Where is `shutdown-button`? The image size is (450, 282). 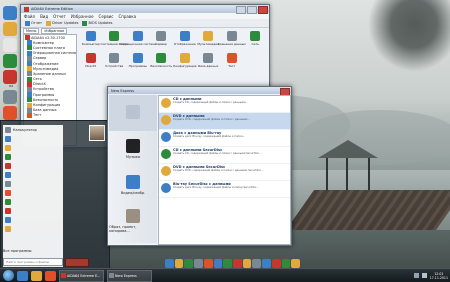
shutdown-button is located at coordinates (77, 262).